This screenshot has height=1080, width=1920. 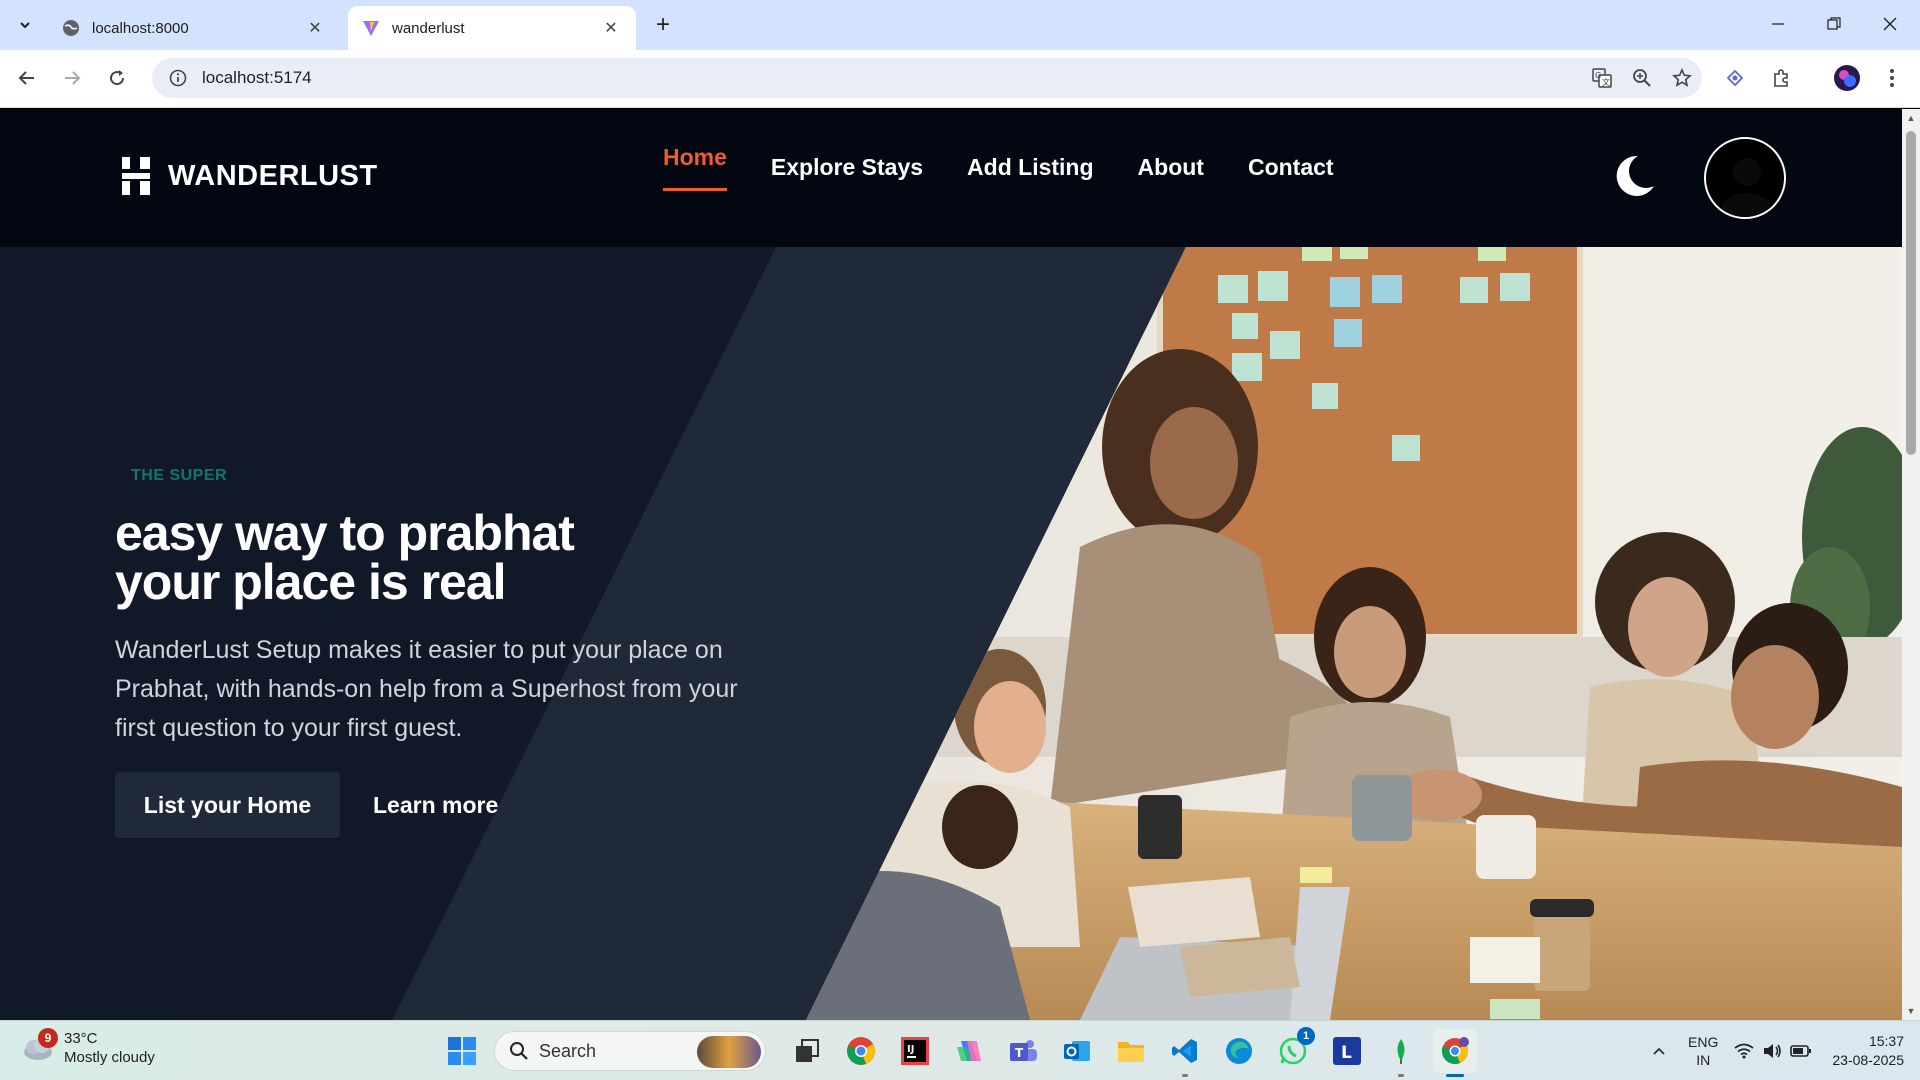 What do you see at coordinates (1019, 1053) in the screenshot?
I see `svg-text: T` at bounding box center [1019, 1053].